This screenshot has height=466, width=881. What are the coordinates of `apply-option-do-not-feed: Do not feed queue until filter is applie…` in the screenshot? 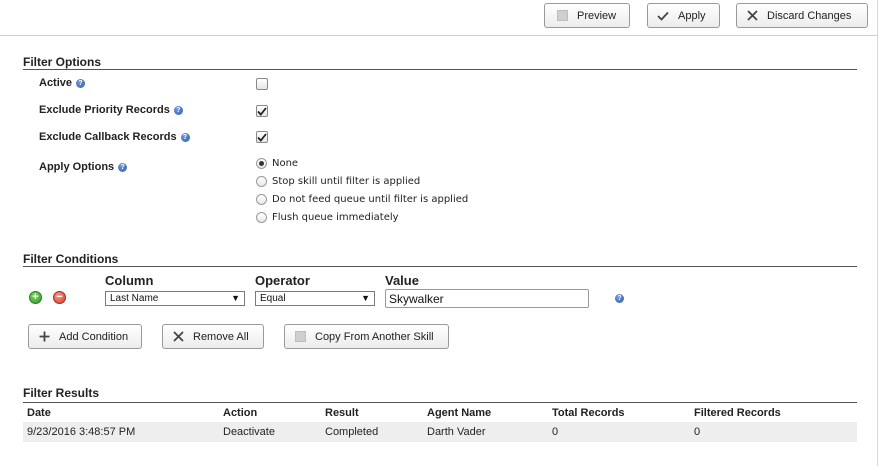 It's located at (362, 199).